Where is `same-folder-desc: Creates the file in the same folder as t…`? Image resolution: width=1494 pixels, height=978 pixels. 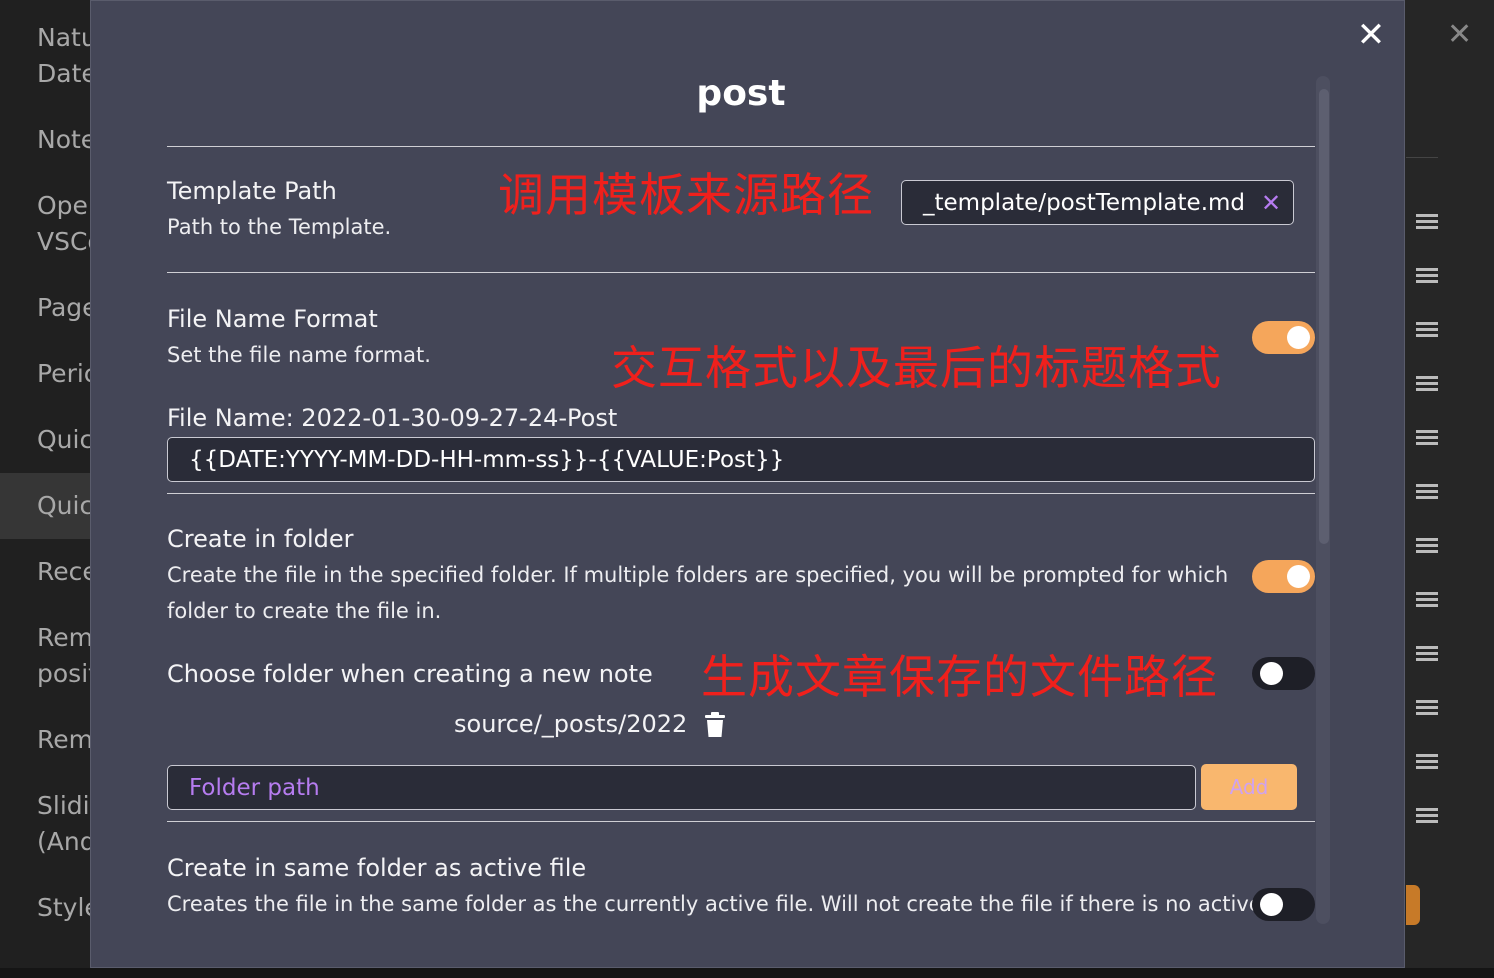
same-folder-desc: Creates the file in the same folder as t… is located at coordinates (714, 904).